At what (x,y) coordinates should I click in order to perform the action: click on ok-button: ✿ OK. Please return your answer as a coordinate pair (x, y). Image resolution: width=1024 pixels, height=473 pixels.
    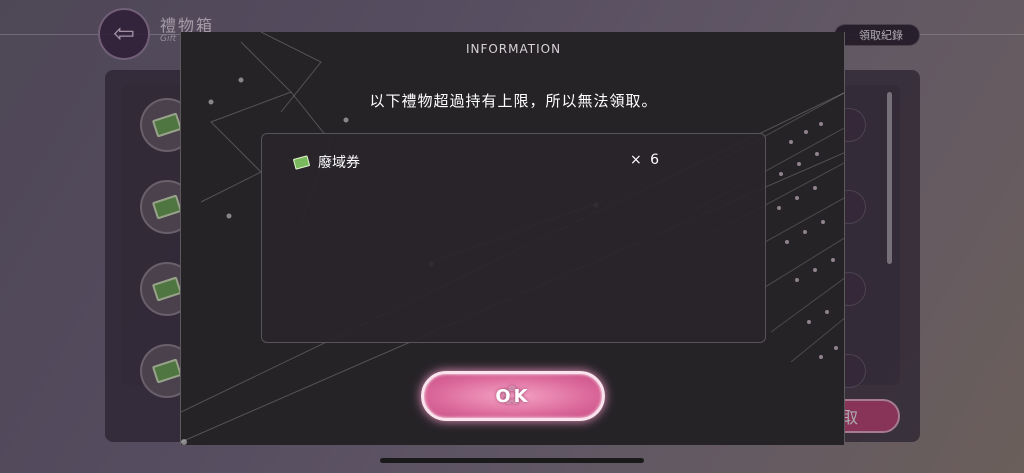
    Looking at the image, I should click on (513, 396).